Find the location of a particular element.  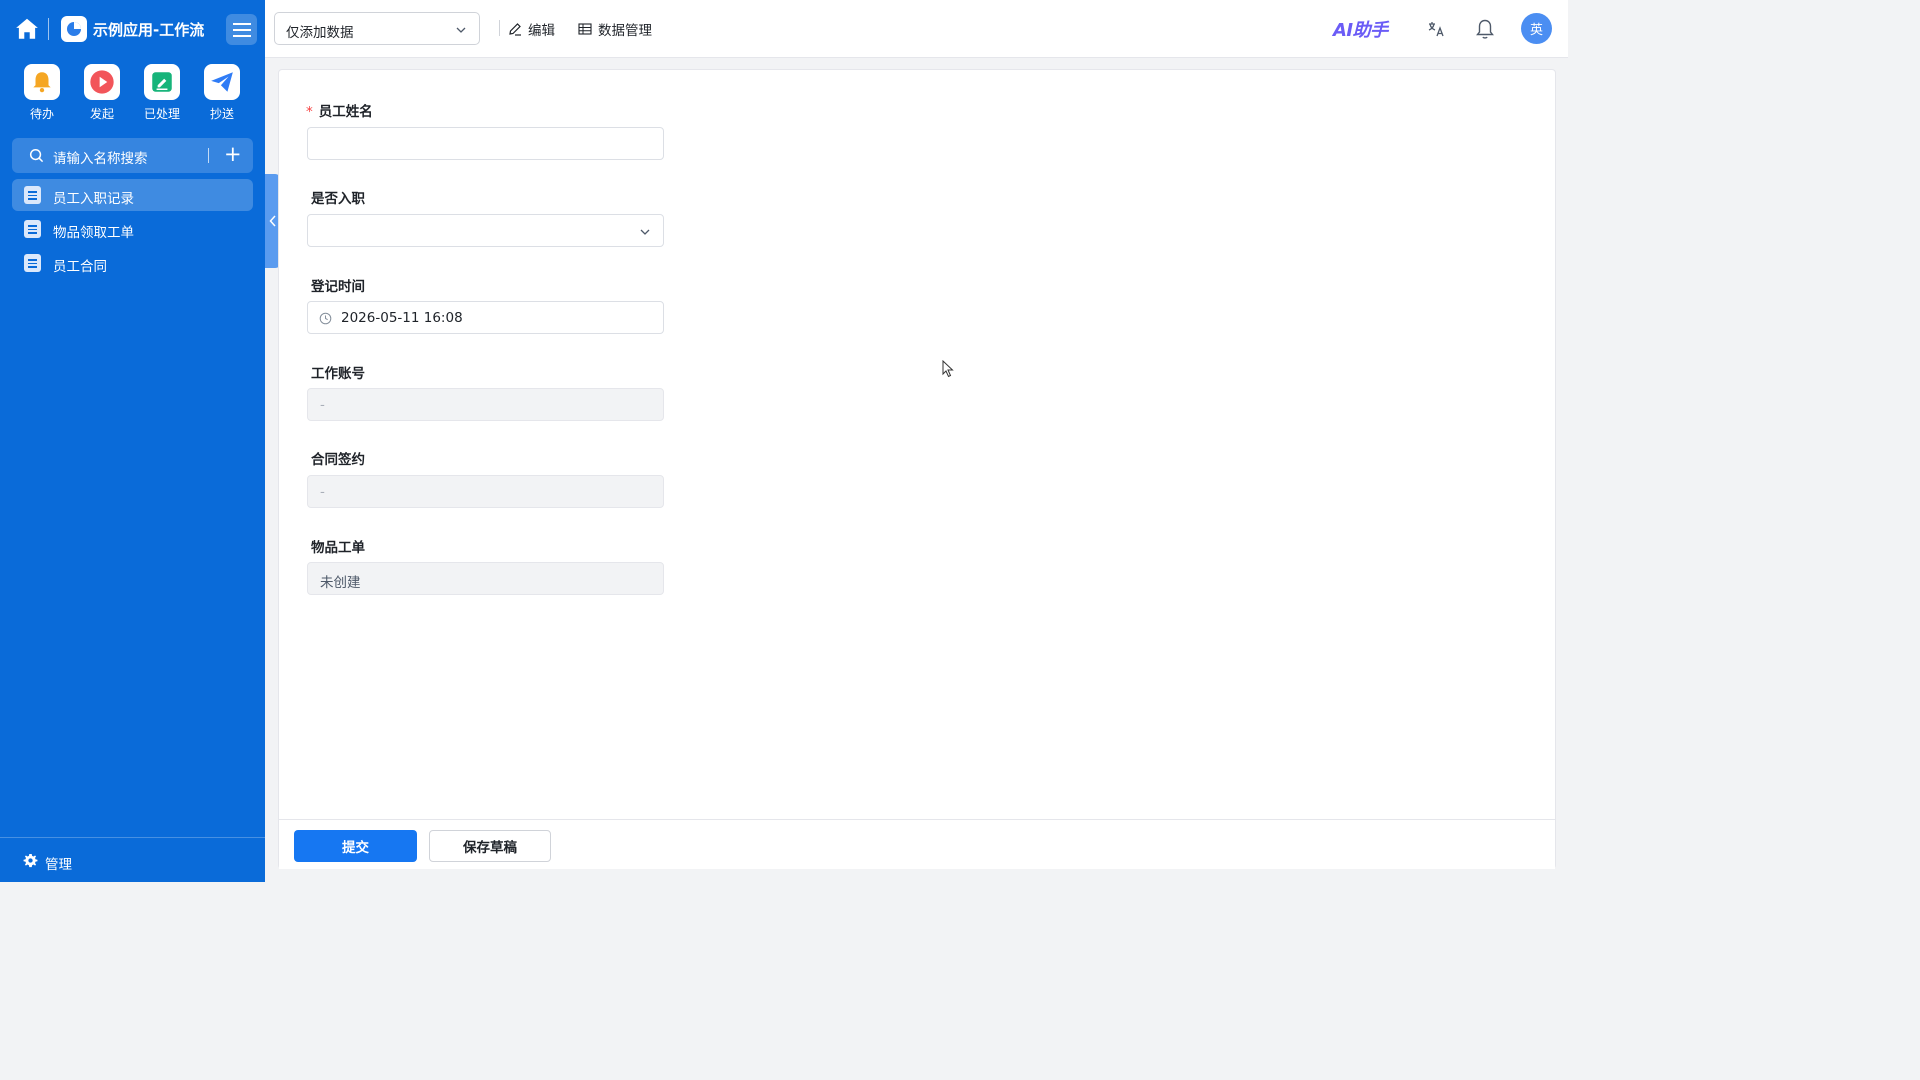

sidebar-item-onboarding: 员工入职记录 is located at coordinates (132, 195).